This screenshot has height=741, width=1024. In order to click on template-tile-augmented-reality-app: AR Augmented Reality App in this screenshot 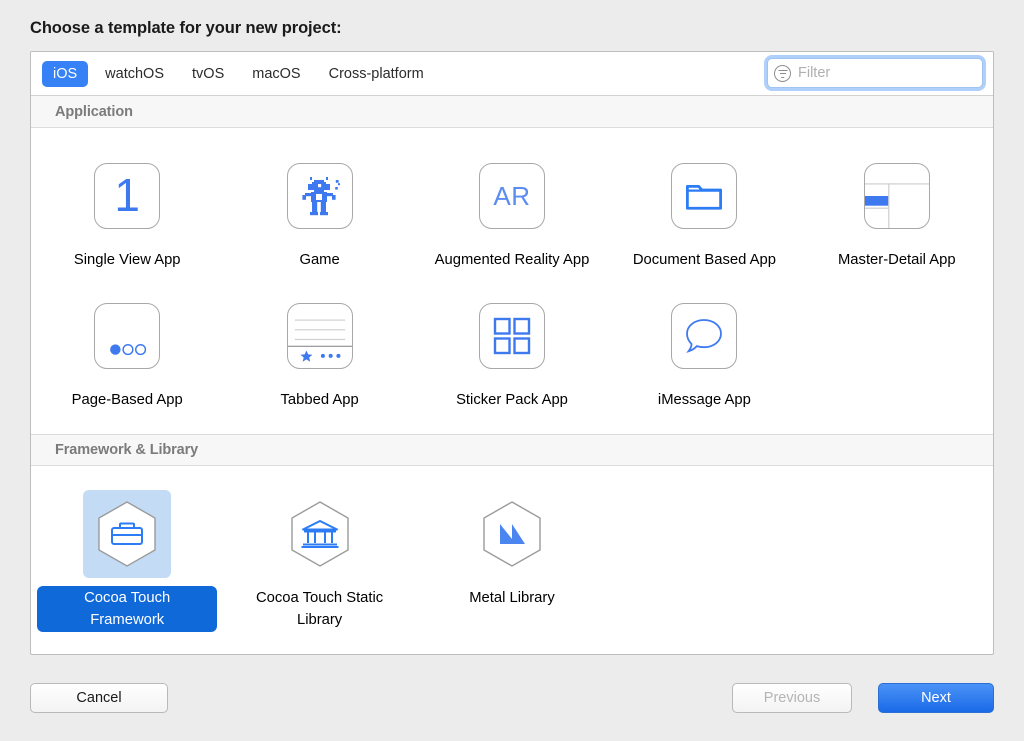, I will do `click(512, 216)`.